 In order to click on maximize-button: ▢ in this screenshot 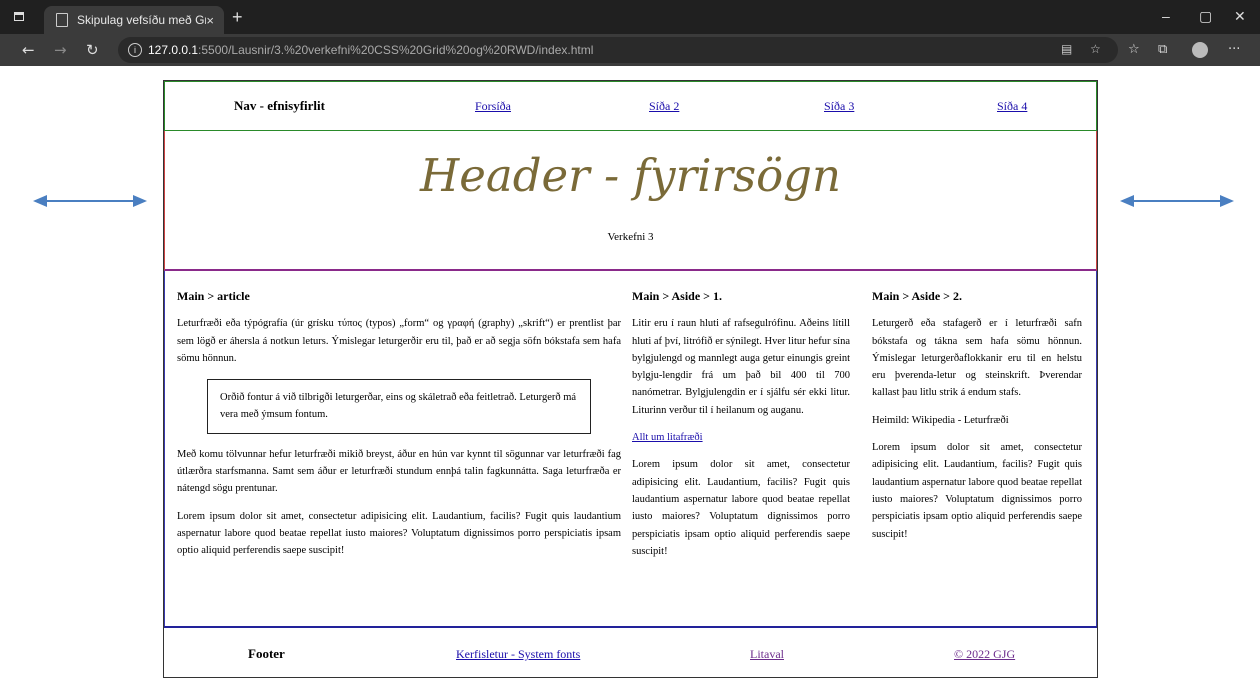, I will do `click(1205, 16)`.